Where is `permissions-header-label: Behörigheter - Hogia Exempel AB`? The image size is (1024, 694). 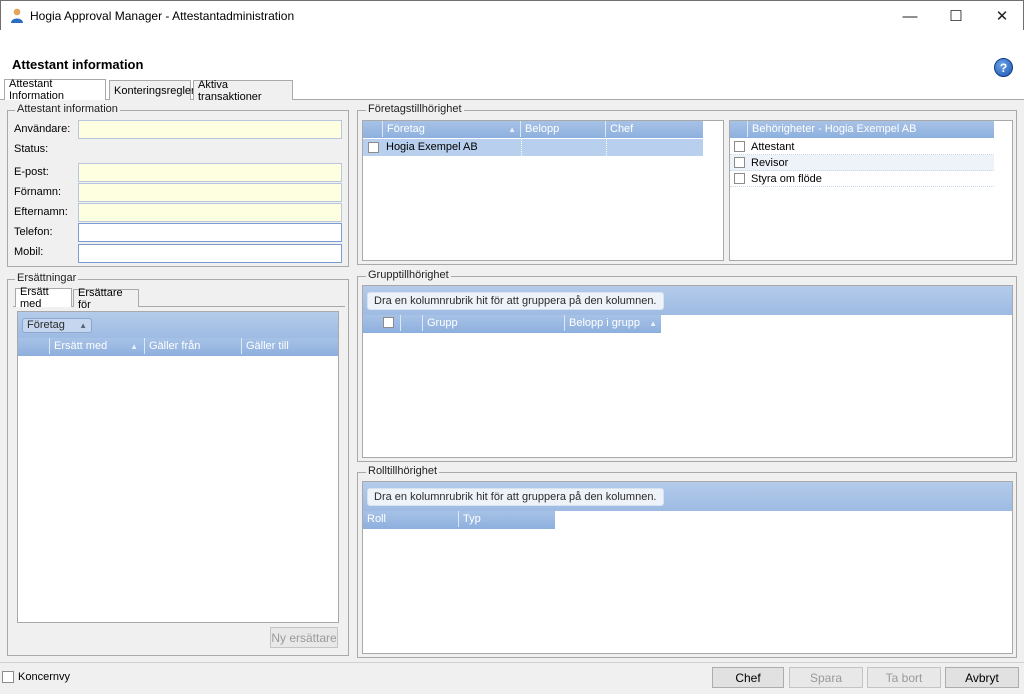
permissions-header-label: Behörigheter - Hogia Exempel AB is located at coordinates (834, 129).